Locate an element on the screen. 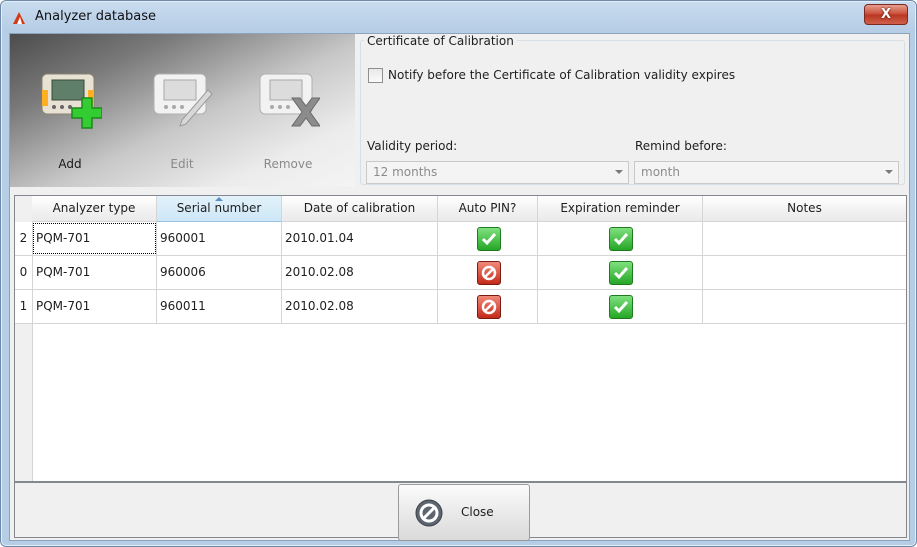  row-index: 1 is located at coordinates (23, 306).